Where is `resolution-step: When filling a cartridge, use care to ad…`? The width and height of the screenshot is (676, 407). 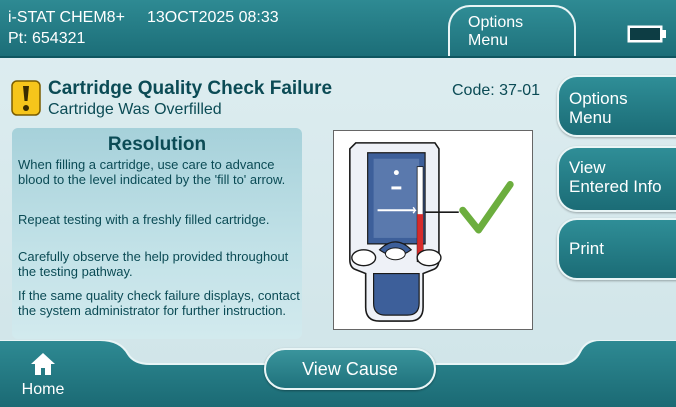
resolution-step: When filling a cartridge, use care to ad… is located at coordinates (152, 172).